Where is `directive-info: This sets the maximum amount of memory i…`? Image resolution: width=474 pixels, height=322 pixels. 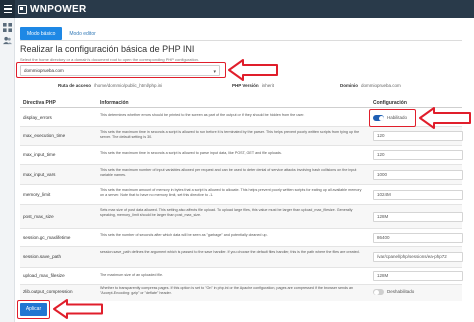 directive-info: This sets the maximum amount of memory i… is located at coordinates (231, 192).